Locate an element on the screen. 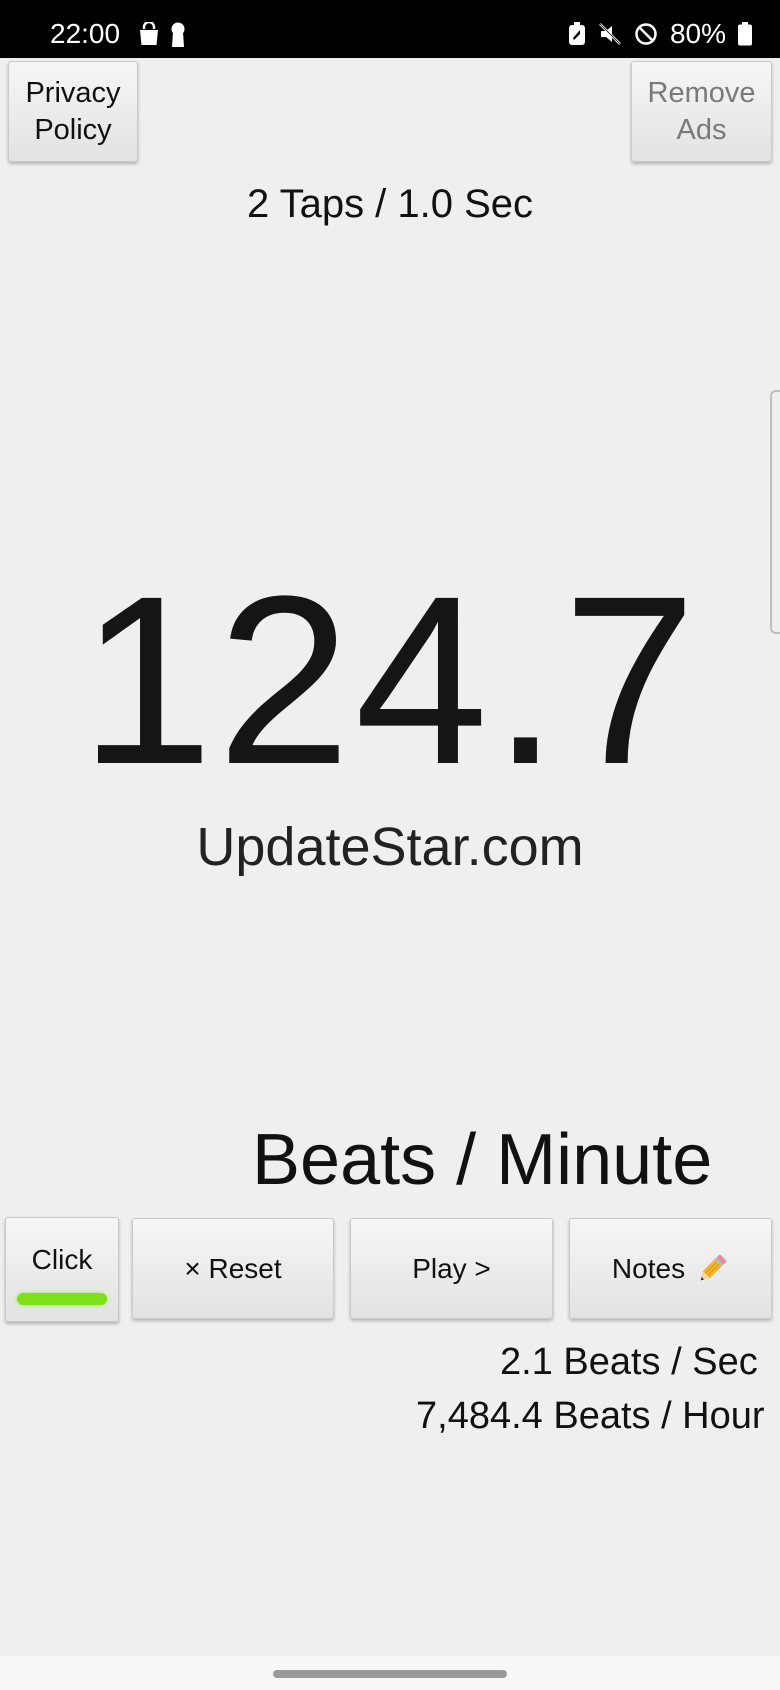  status-time: 22:00 is located at coordinates (85, 33).